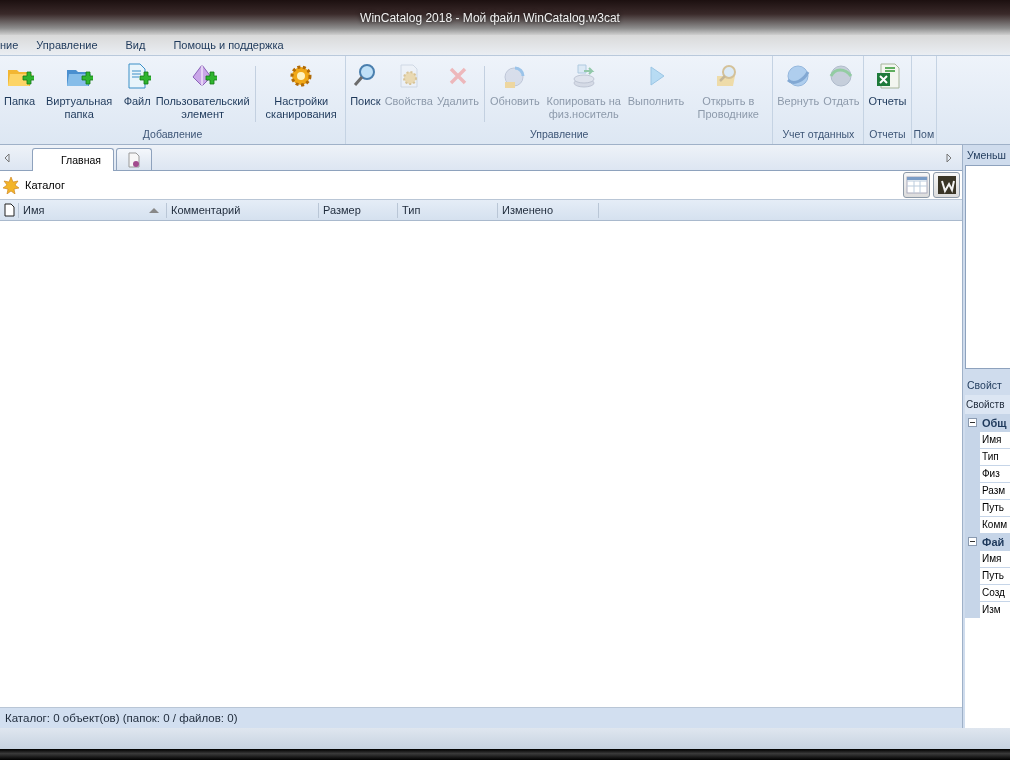  Describe the element at coordinates (93, 210) in the screenshot. I see `column-heading: Имя` at that location.